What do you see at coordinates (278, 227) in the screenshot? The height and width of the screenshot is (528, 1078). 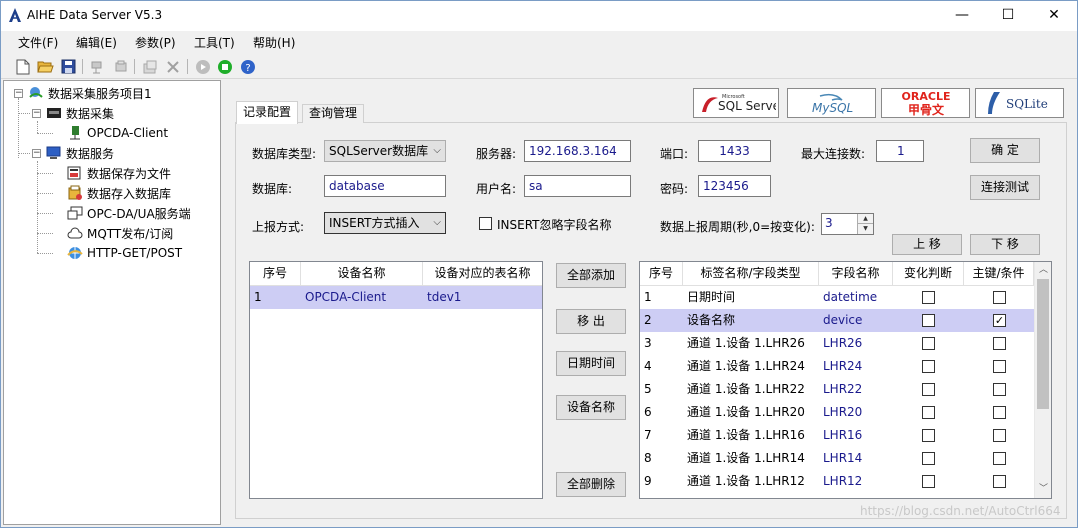 I see `upload-mode-label: 上报方式:` at bounding box center [278, 227].